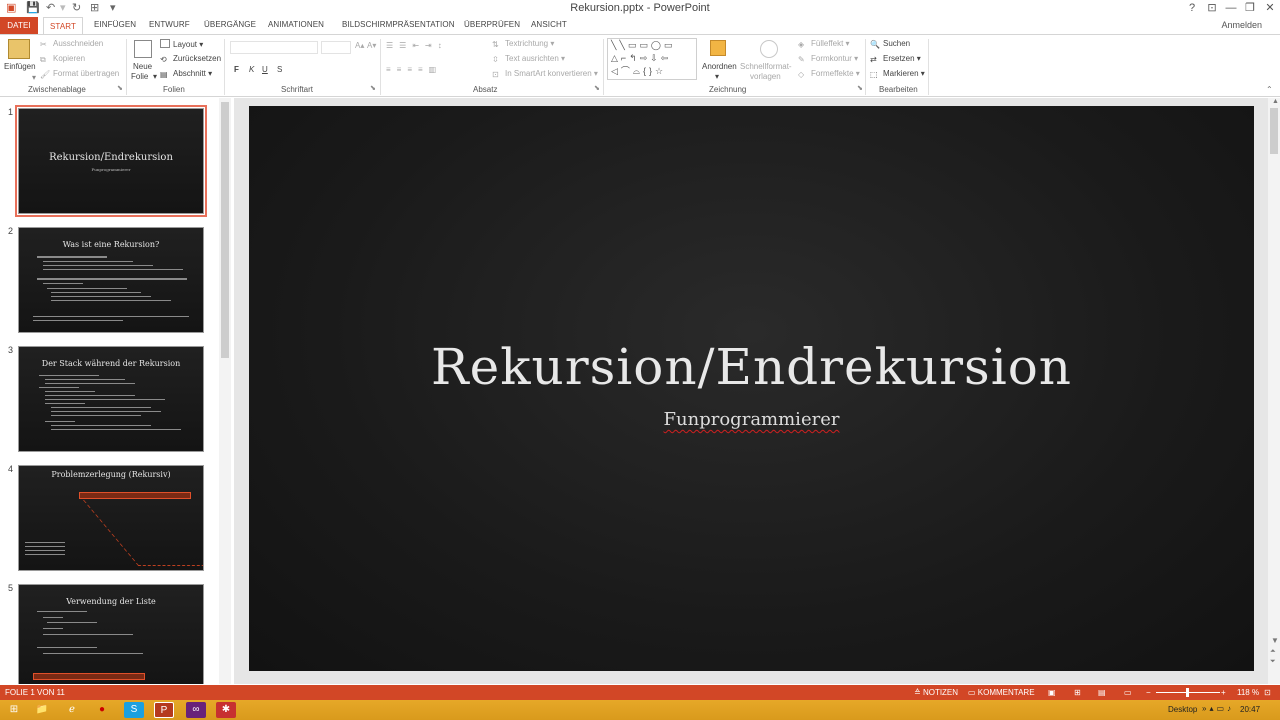 The width and height of the screenshot is (1280, 720). What do you see at coordinates (417, 45) in the screenshot?
I see `list-buttons: ☰☰⇤⇥↕` at bounding box center [417, 45].